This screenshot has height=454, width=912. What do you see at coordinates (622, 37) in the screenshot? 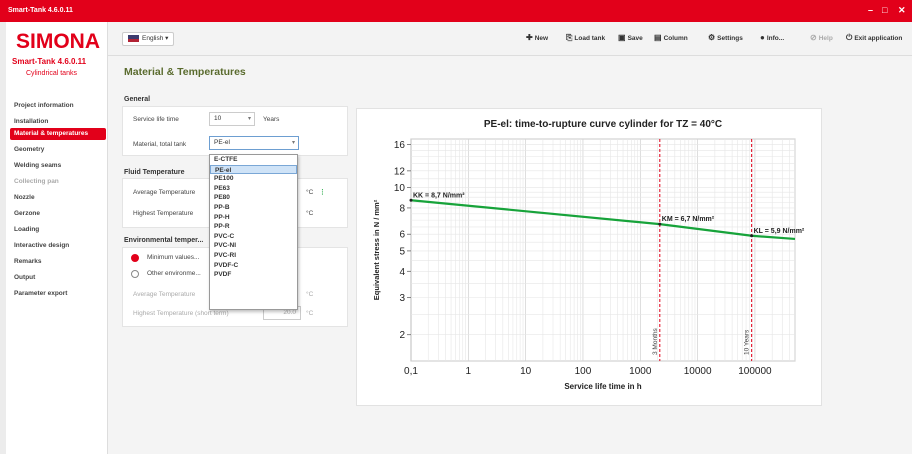
I see `save-icon: ▣` at bounding box center [622, 37].